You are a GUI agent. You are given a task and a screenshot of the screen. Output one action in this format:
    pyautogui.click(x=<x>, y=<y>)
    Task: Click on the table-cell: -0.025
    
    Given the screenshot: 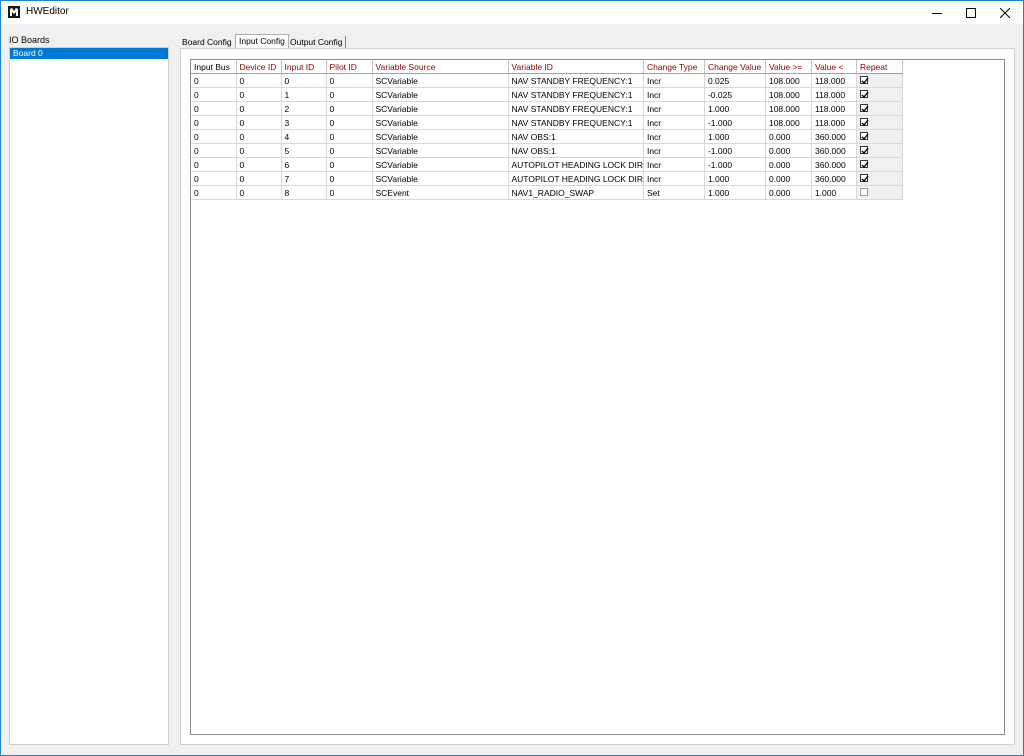 What is the action you would take?
    pyautogui.click(x=735, y=94)
    